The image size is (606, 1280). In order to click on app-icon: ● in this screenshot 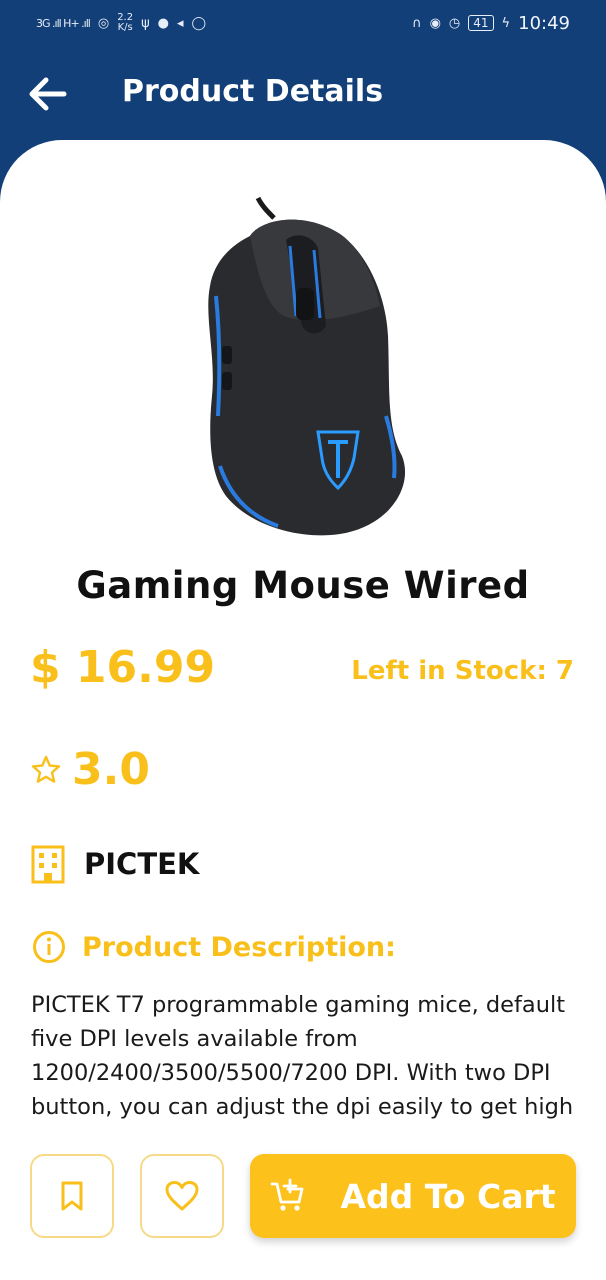, I will do `click(163, 23)`.